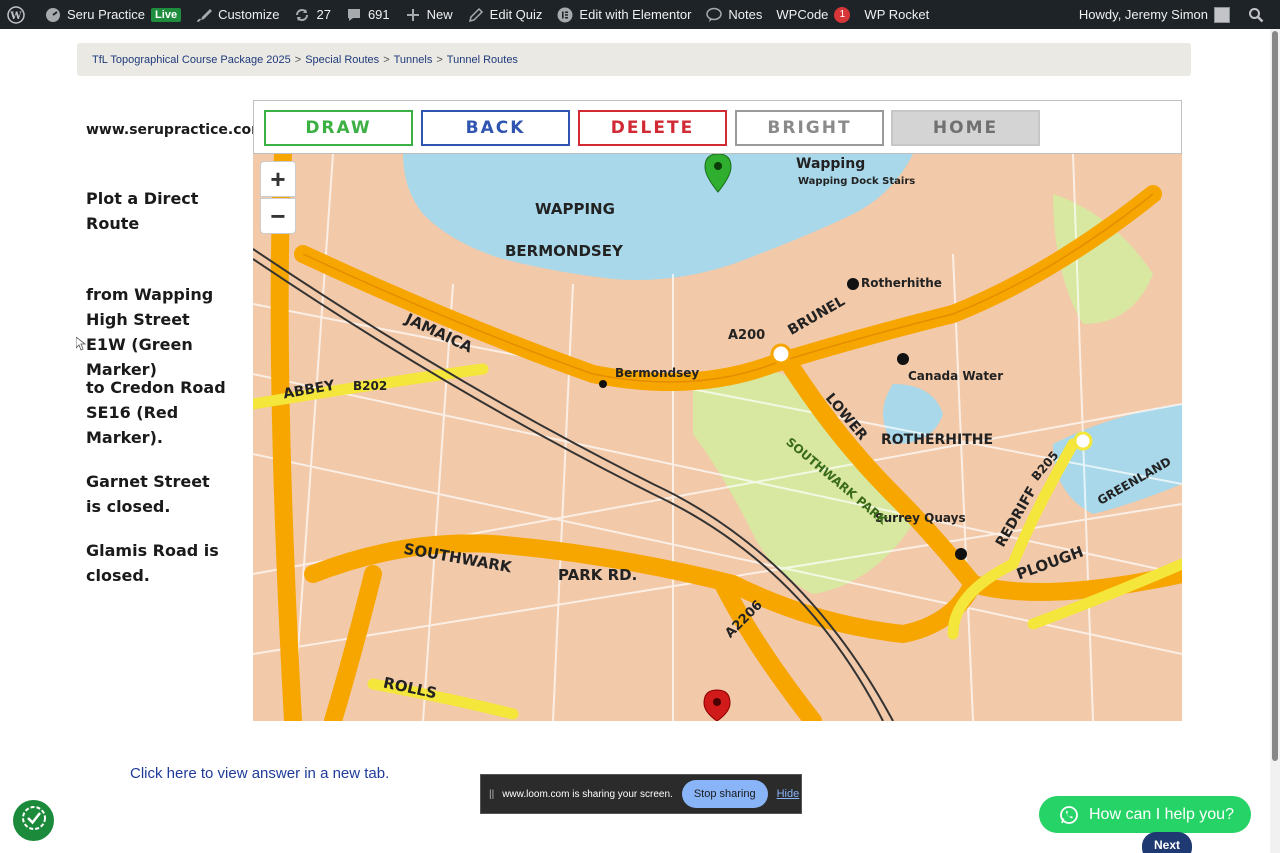  What do you see at coordinates (166, 14) in the screenshot?
I see `live-badge: Live` at bounding box center [166, 14].